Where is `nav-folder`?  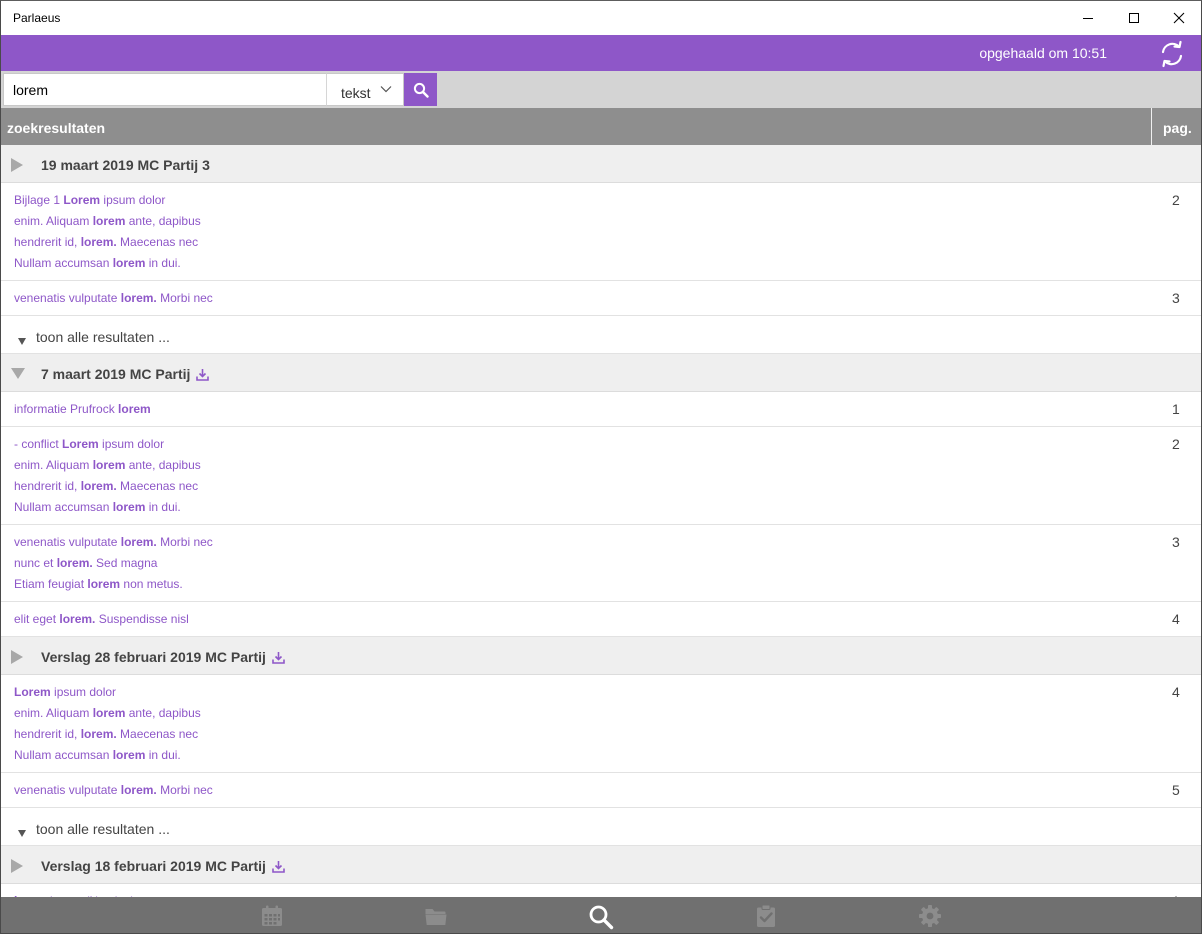 nav-folder is located at coordinates (436, 916).